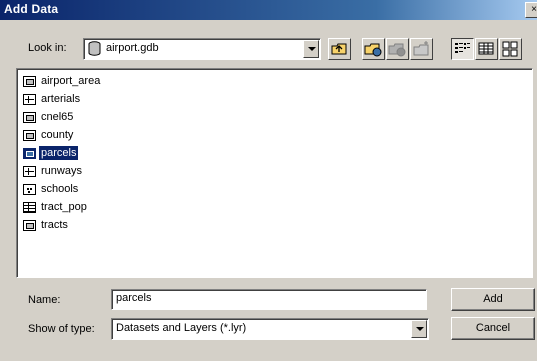  What do you see at coordinates (57, 135) in the screenshot?
I see `list-item-label: county` at bounding box center [57, 135].